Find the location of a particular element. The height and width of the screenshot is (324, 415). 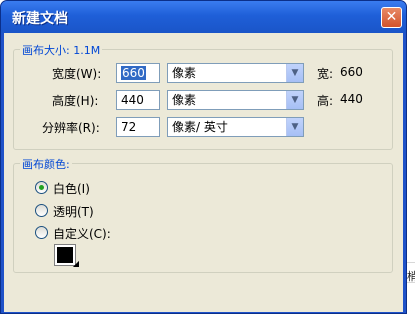

width-input: 660 is located at coordinates (138, 73).